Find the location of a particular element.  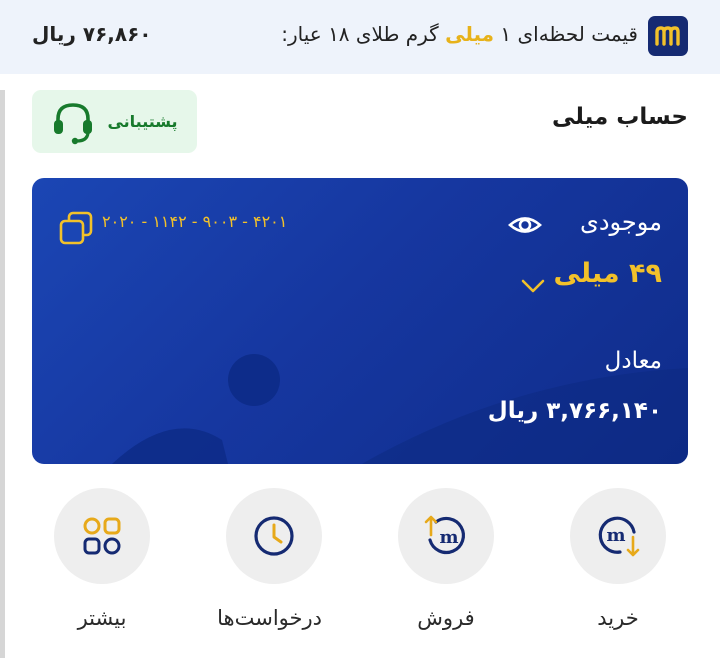

support-button: پشتیبانی is located at coordinates (114, 121).